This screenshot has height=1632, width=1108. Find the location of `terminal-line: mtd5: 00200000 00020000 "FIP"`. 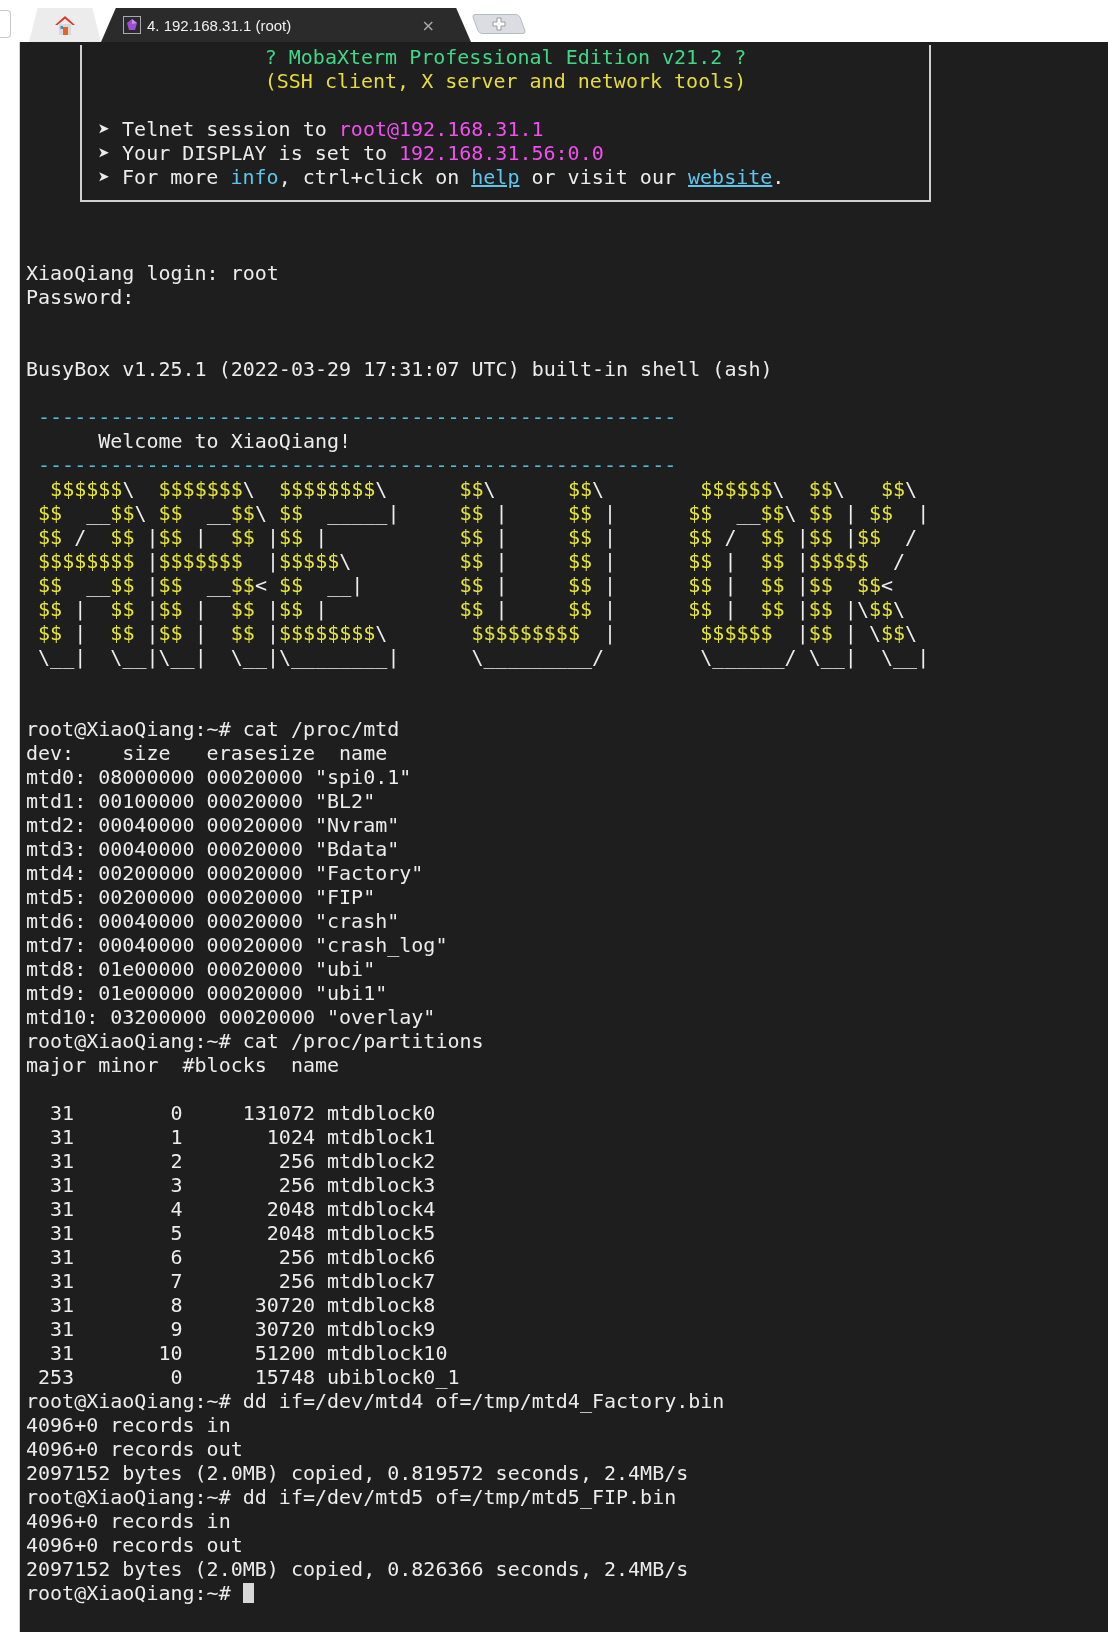

terminal-line: mtd5: 00200000 00020000 "FIP" is located at coordinates (201, 897).